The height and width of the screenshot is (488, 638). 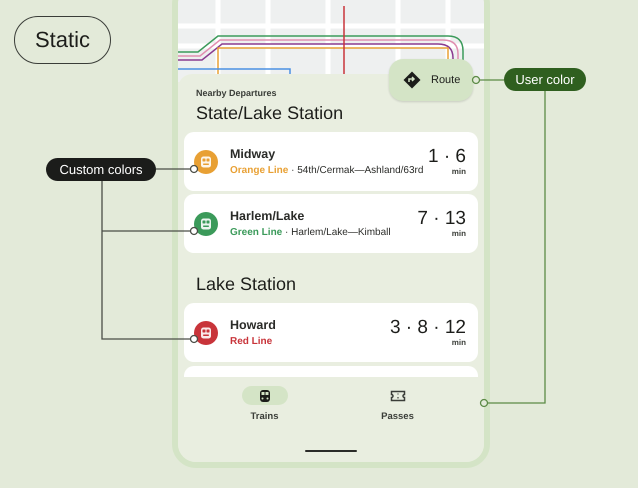 I want to click on ticket-icon, so click(x=398, y=395).